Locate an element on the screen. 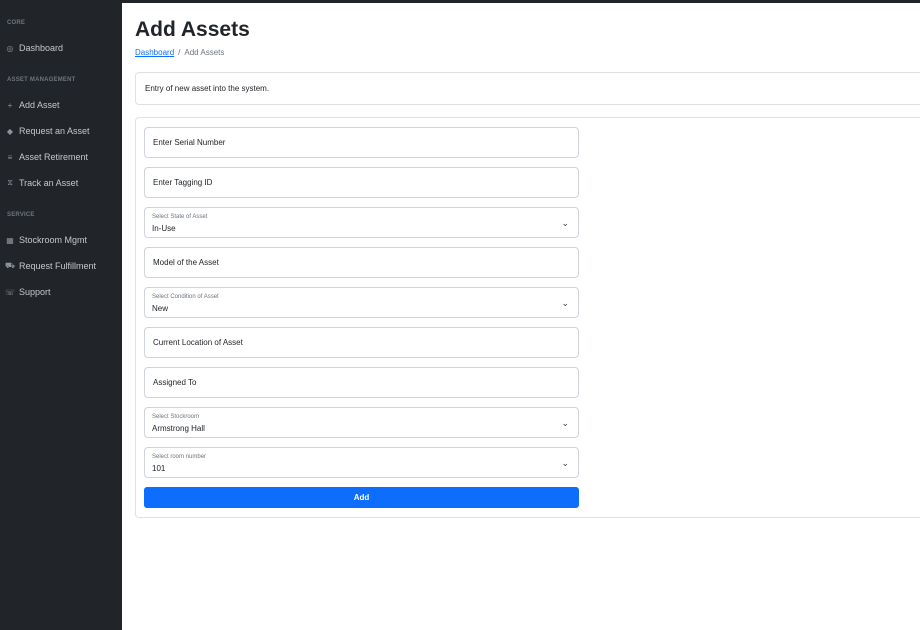  tagging-id-input: Enter Tagging ID is located at coordinates (361, 182).